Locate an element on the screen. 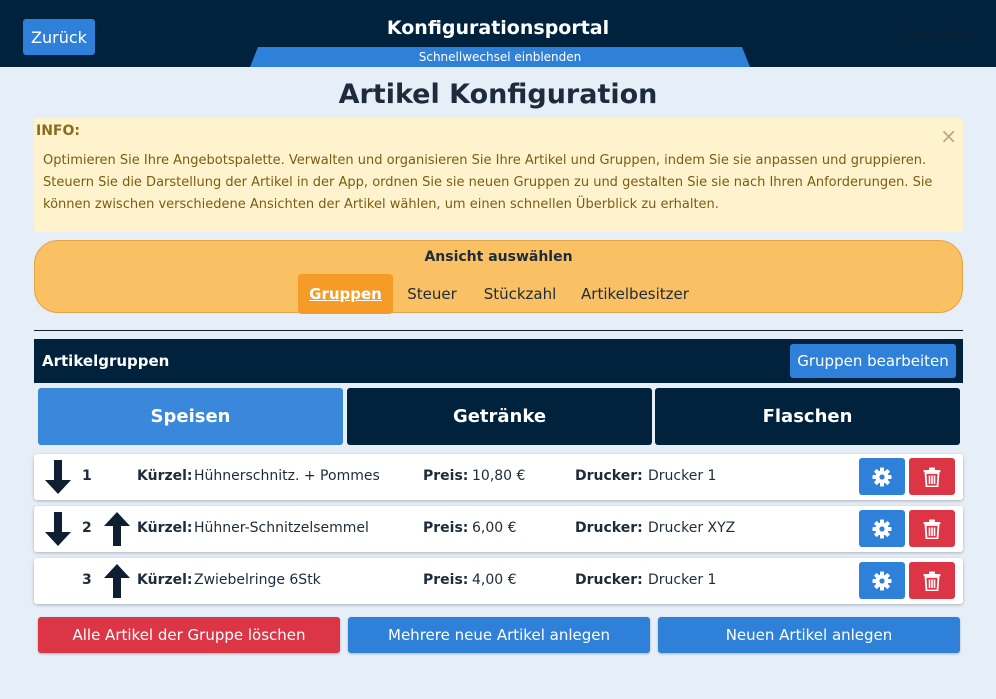 The image size is (996, 699). groups-header: Artikelgruppen Gruppen bearbeiten is located at coordinates (498, 361).